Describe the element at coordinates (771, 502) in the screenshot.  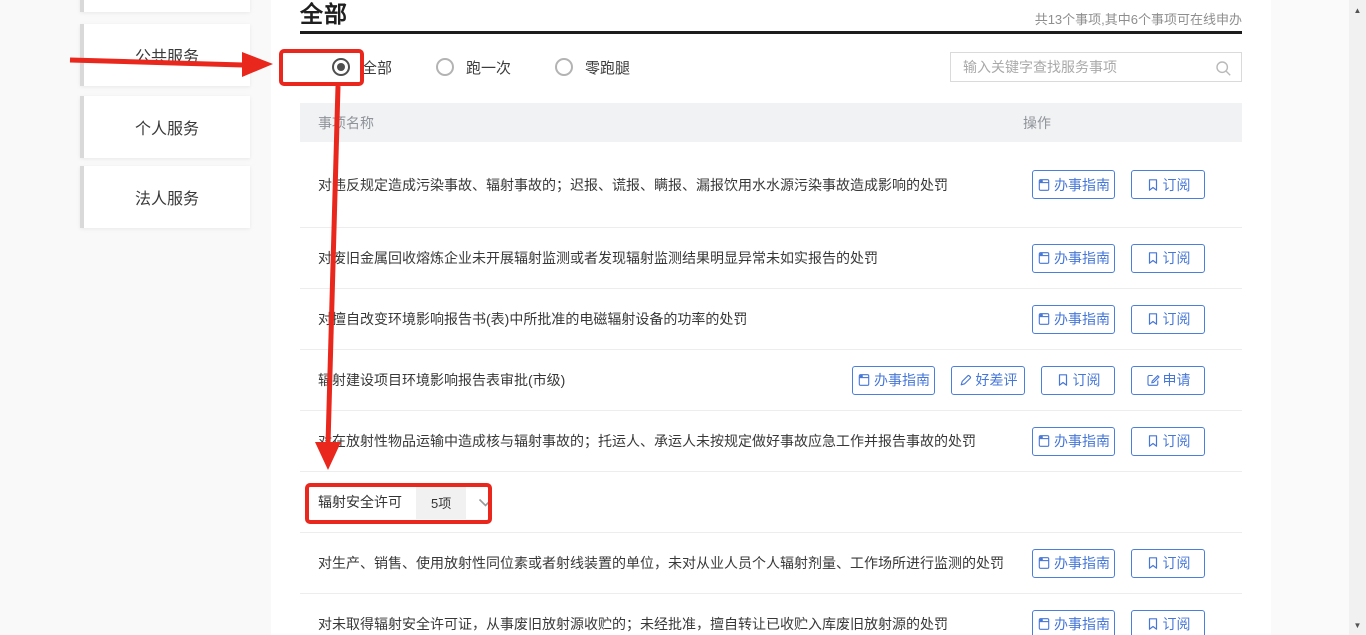
I see `category-row: 辐射安全许可 5项` at that location.